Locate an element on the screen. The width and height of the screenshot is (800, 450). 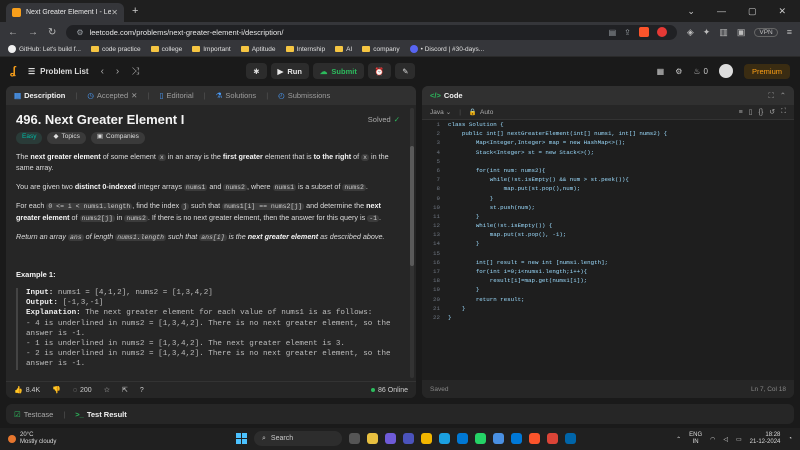
brave-icon is located at coordinates (534, 438).